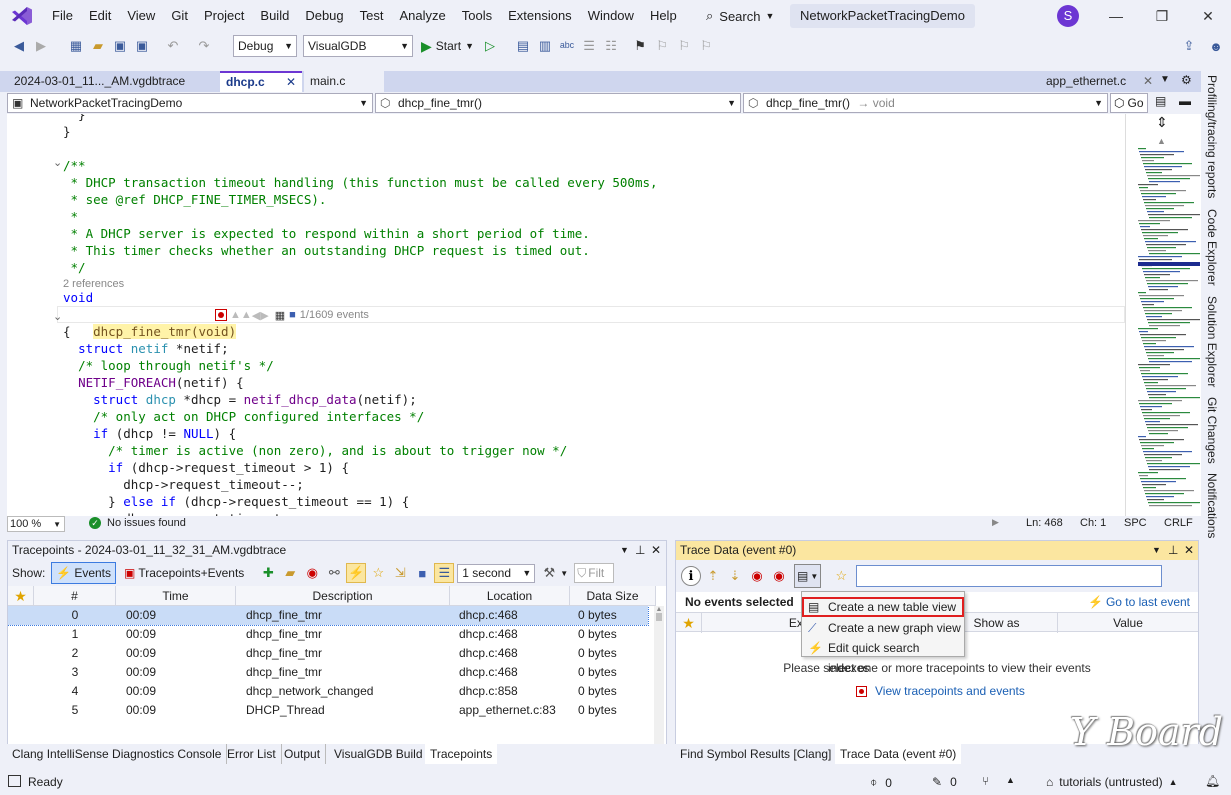  What do you see at coordinates (173, 46) in the screenshot?
I see `undo-icon: ↶` at bounding box center [173, 46].